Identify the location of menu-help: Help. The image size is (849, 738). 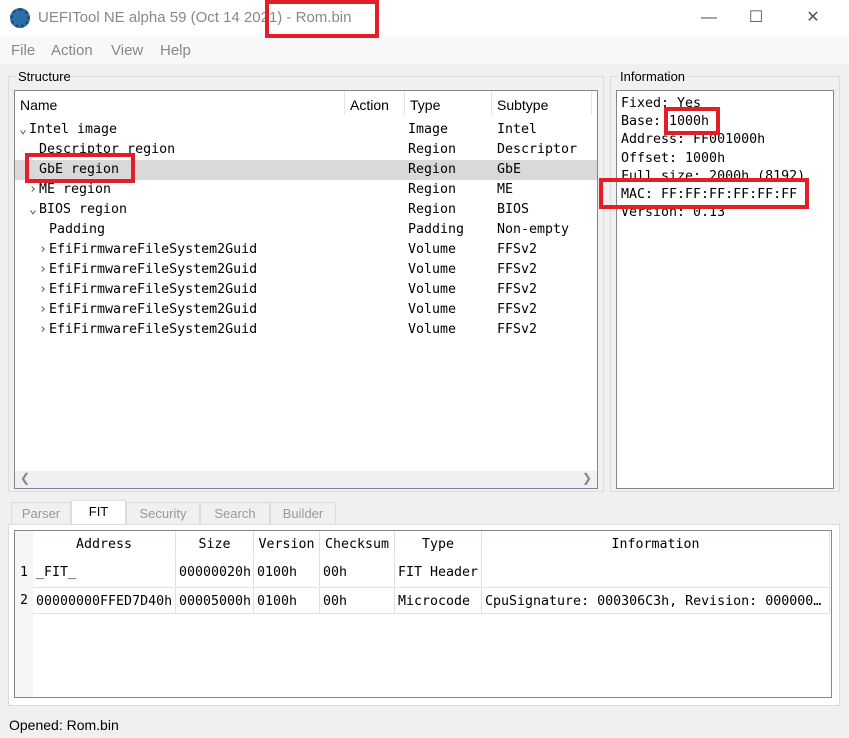
(175, 50).